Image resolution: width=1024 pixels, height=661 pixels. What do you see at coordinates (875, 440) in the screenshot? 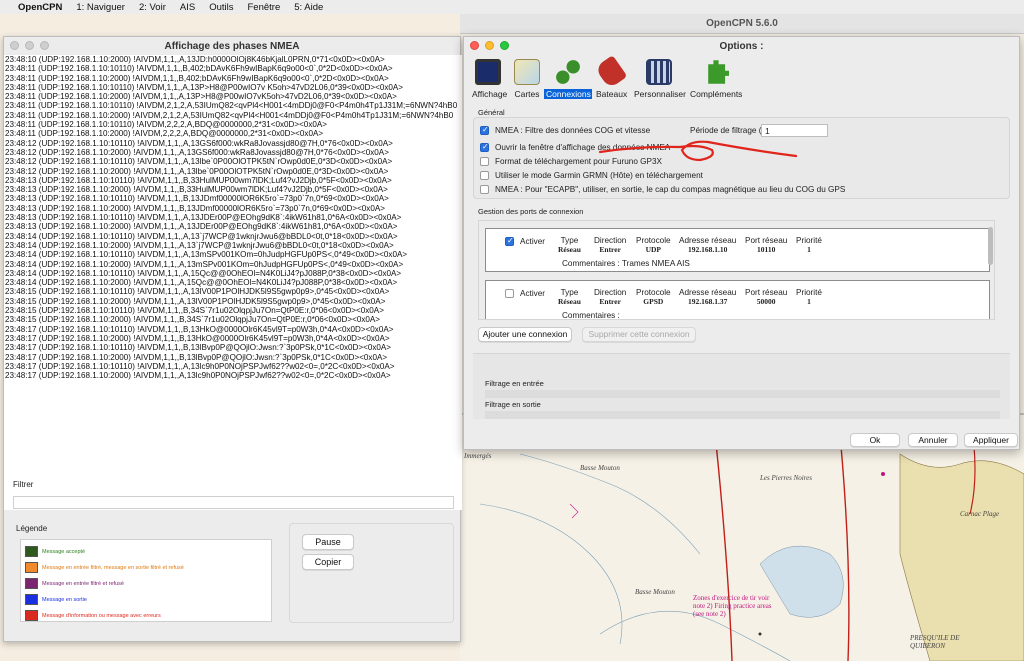
I see `ok-button: Ok` at bounding box center [875, 440].